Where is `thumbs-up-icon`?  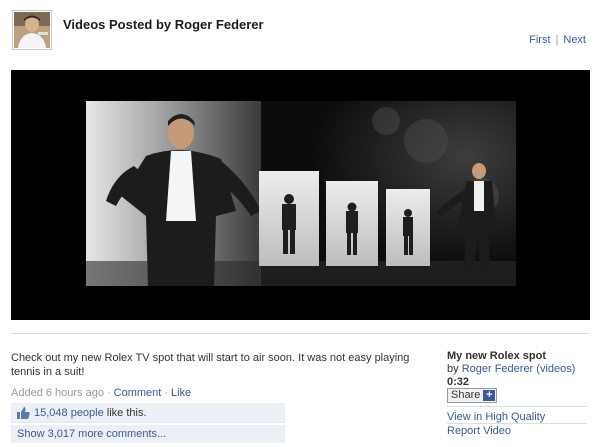
thumbs-up-icon is located at coordinates (23, 412).